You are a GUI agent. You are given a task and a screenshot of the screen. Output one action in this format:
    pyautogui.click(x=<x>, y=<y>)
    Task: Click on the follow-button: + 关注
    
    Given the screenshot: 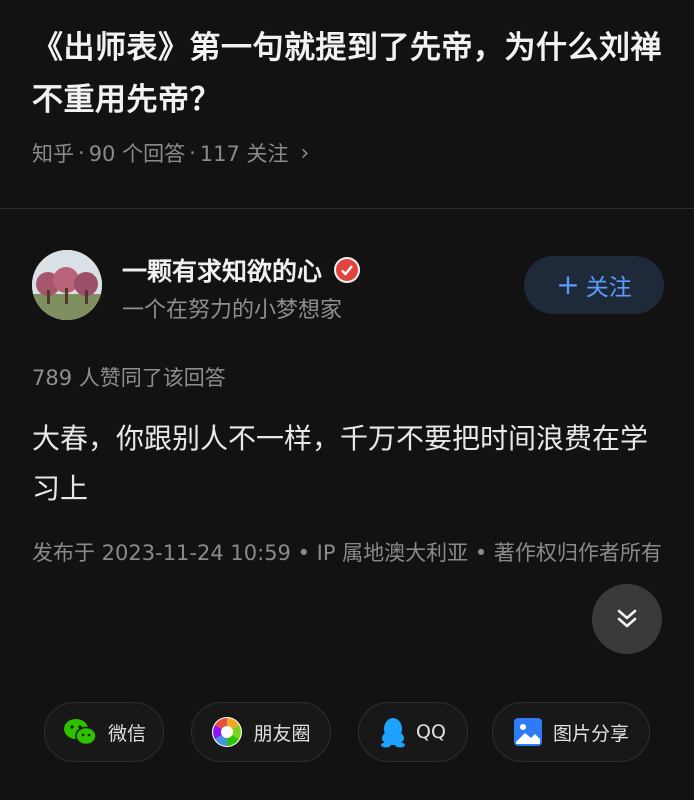 What is the action you would take?
    pyautogui.click(x=594, y=285)
    